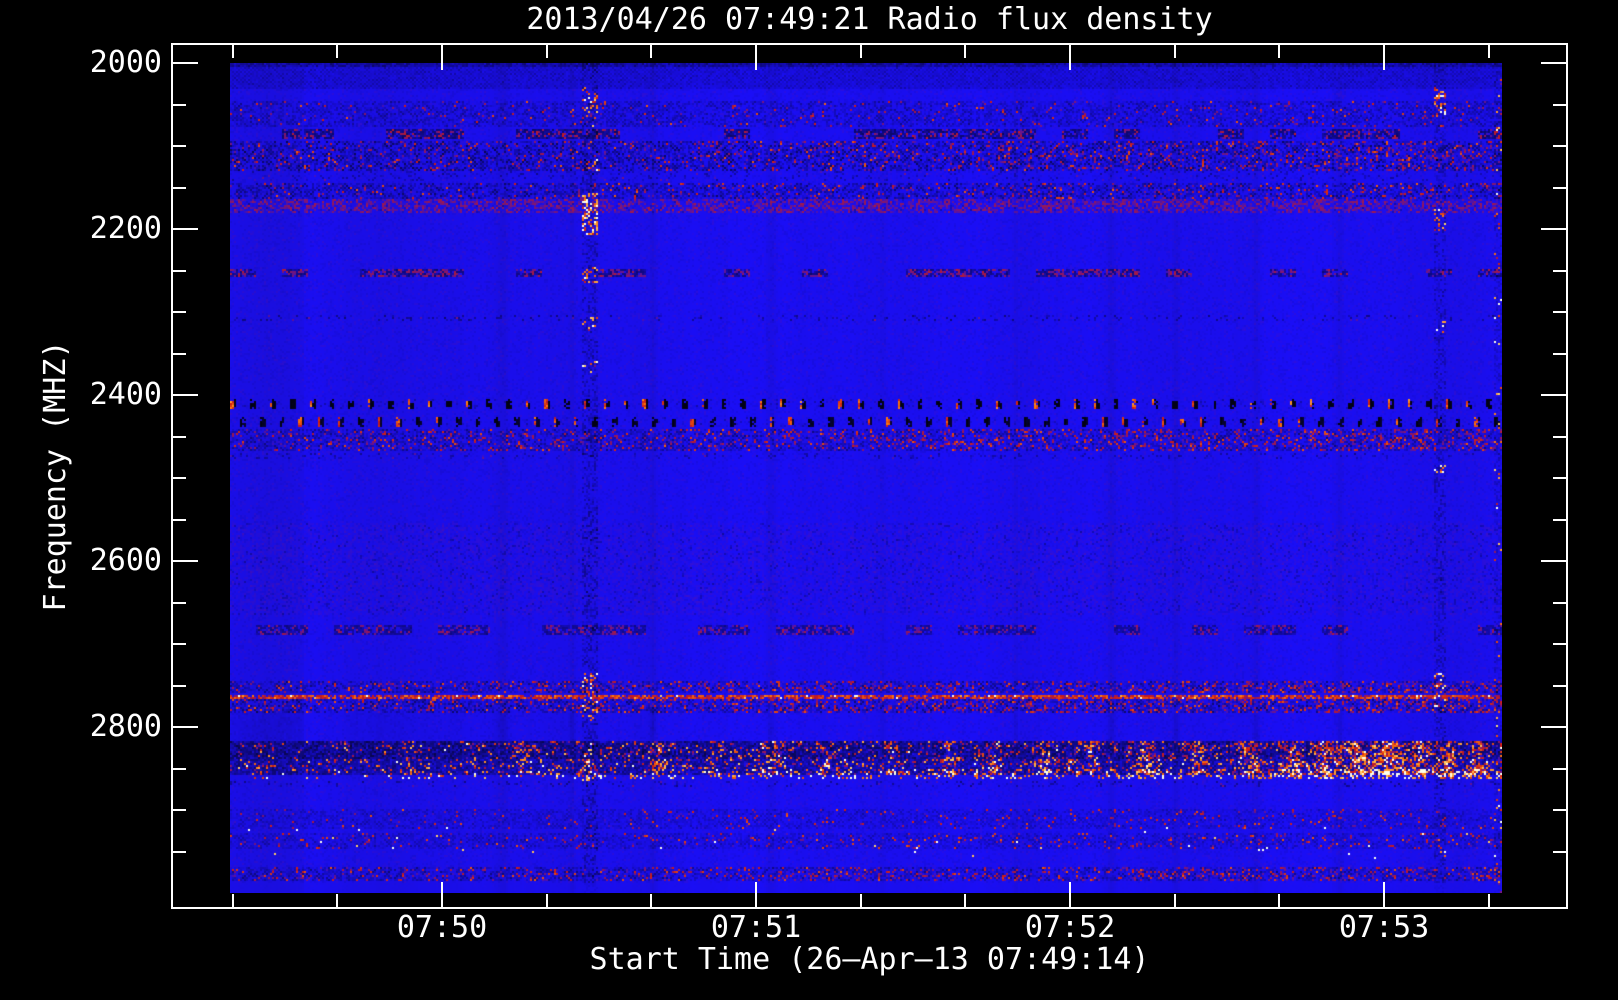  What do you see at coordinates (125, 62) in the screenshot?
I see `y-tick-label: 2000` at bounding box center [125, 62].